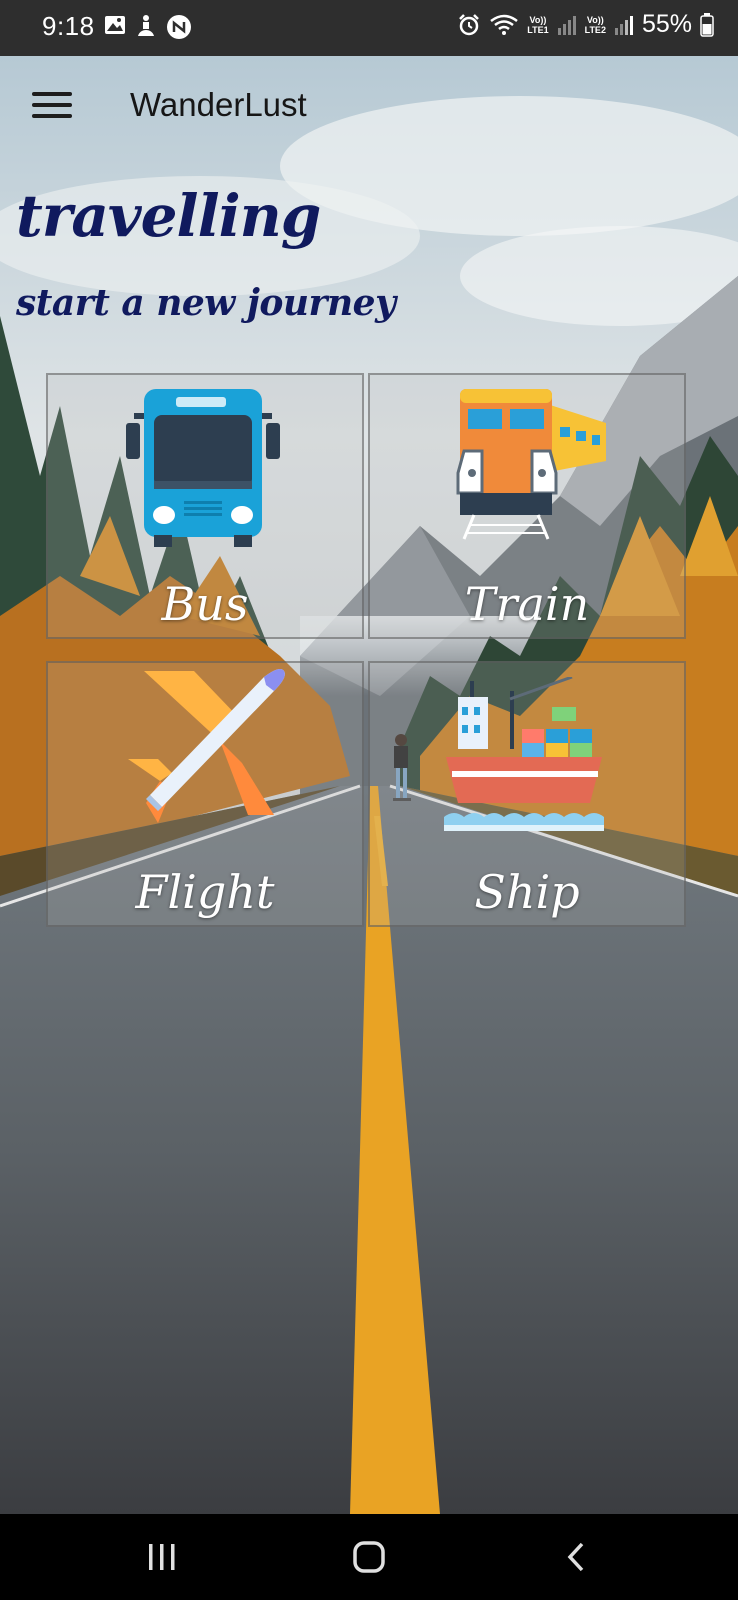 Image resolution: width=738 pixels, height=1600 pixels. What do you see at coordinates (179, 27) in the screenshot?
I see `app-notification-icon` at bounding box center [179, 27].